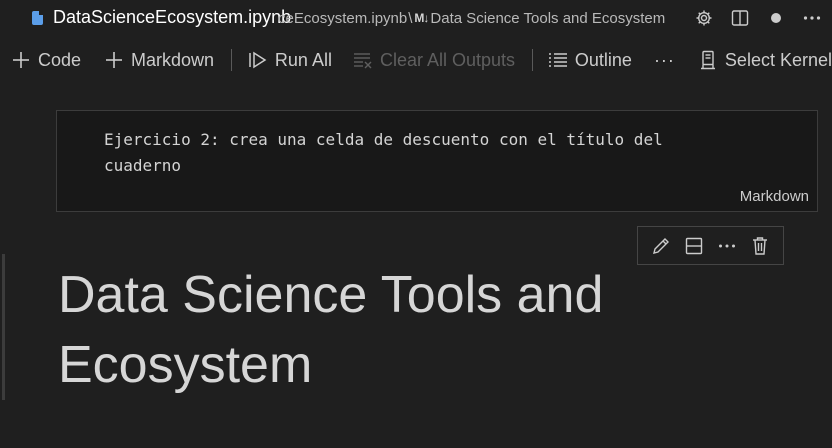 This screenshot has width=832, height=448. Describe the element at coordinates (708, 60) in the screenshot. I see `kernel-icon` at that location.